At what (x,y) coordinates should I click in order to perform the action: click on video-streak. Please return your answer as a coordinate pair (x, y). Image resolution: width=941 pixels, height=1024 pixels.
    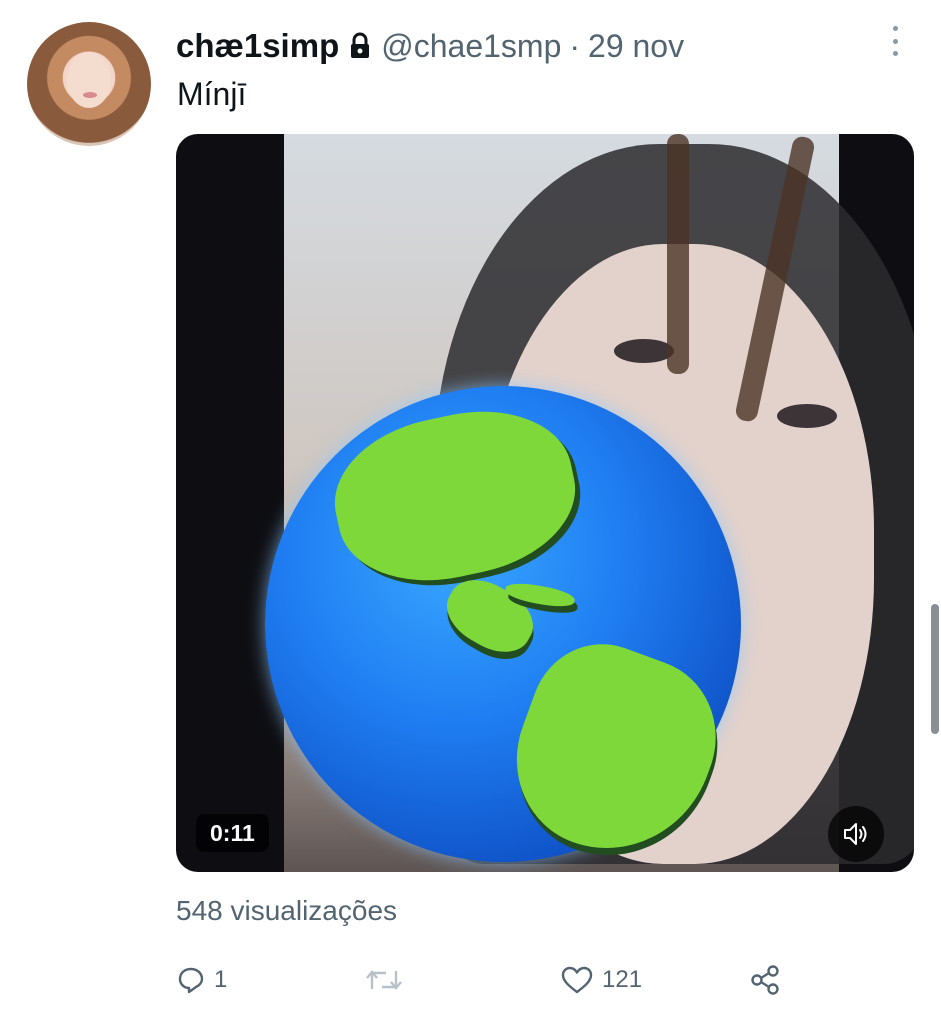
    Looking at the image, I should click on (678, 254).